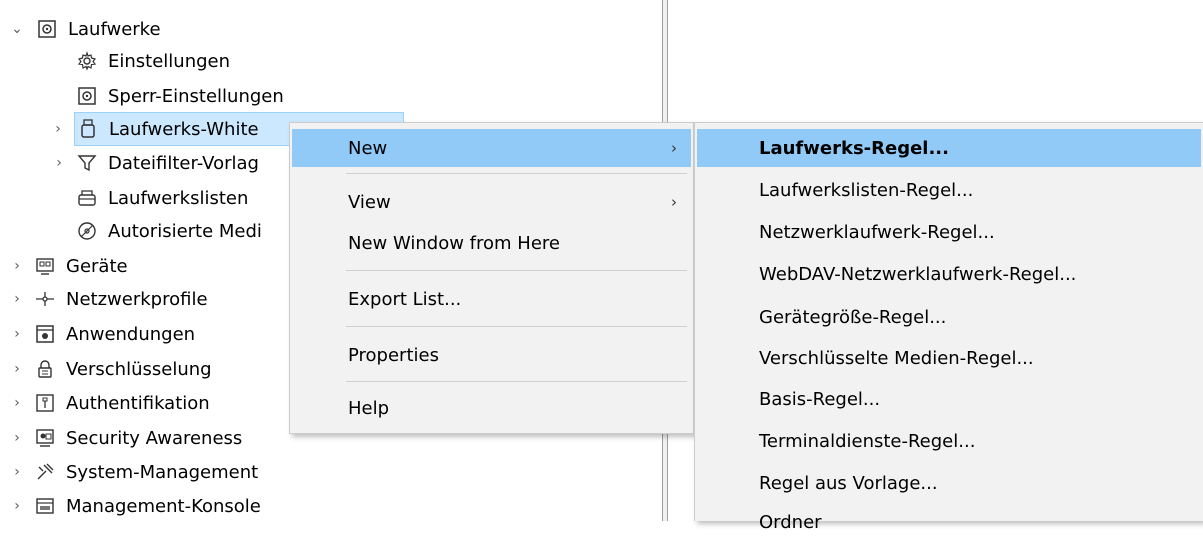 Image resolution: width=1203 pixels, height=541 pixels. Describe the element at coordinates (87, 61) in the screenshot. I see `gear-icon` at that location.